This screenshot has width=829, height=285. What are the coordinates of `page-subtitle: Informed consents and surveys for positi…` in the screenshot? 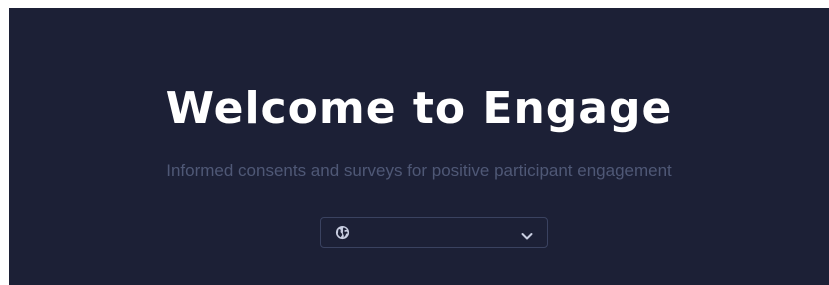 It's located at (419, 170).